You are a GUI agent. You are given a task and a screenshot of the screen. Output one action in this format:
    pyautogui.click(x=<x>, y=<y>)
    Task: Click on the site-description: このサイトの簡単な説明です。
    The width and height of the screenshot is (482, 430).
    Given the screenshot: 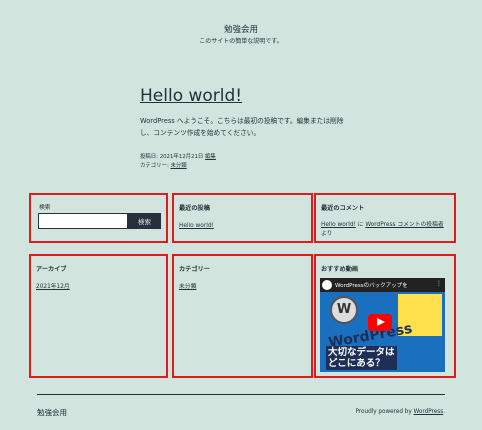 What is the action you would take?
    pyautogui.click(x=241, y=41)
    